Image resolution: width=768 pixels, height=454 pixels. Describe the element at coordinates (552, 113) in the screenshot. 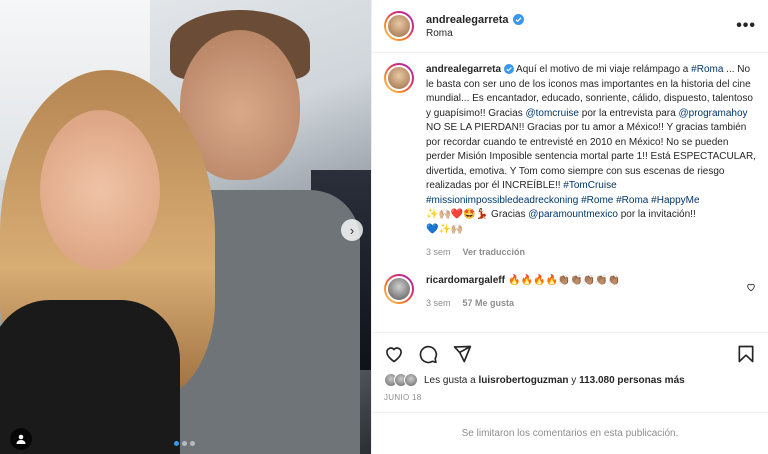

I see `mention-link: @tomcruise` at that location.